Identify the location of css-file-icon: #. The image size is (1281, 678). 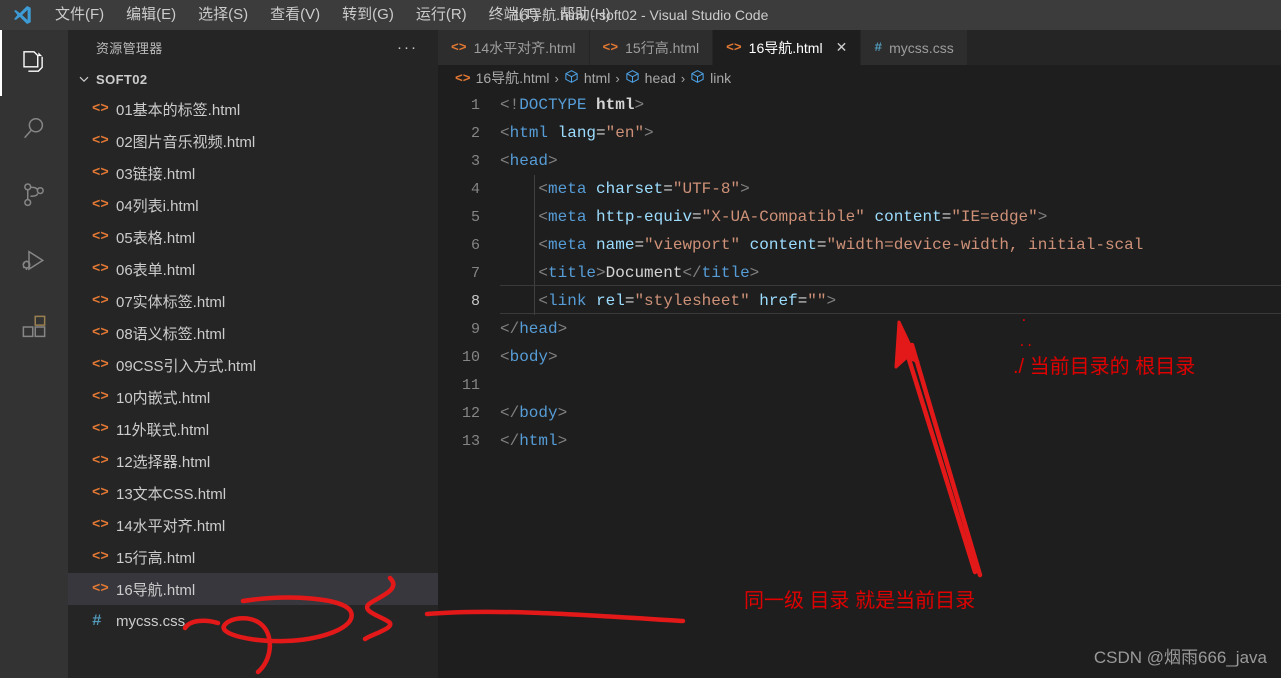
(97, 621).